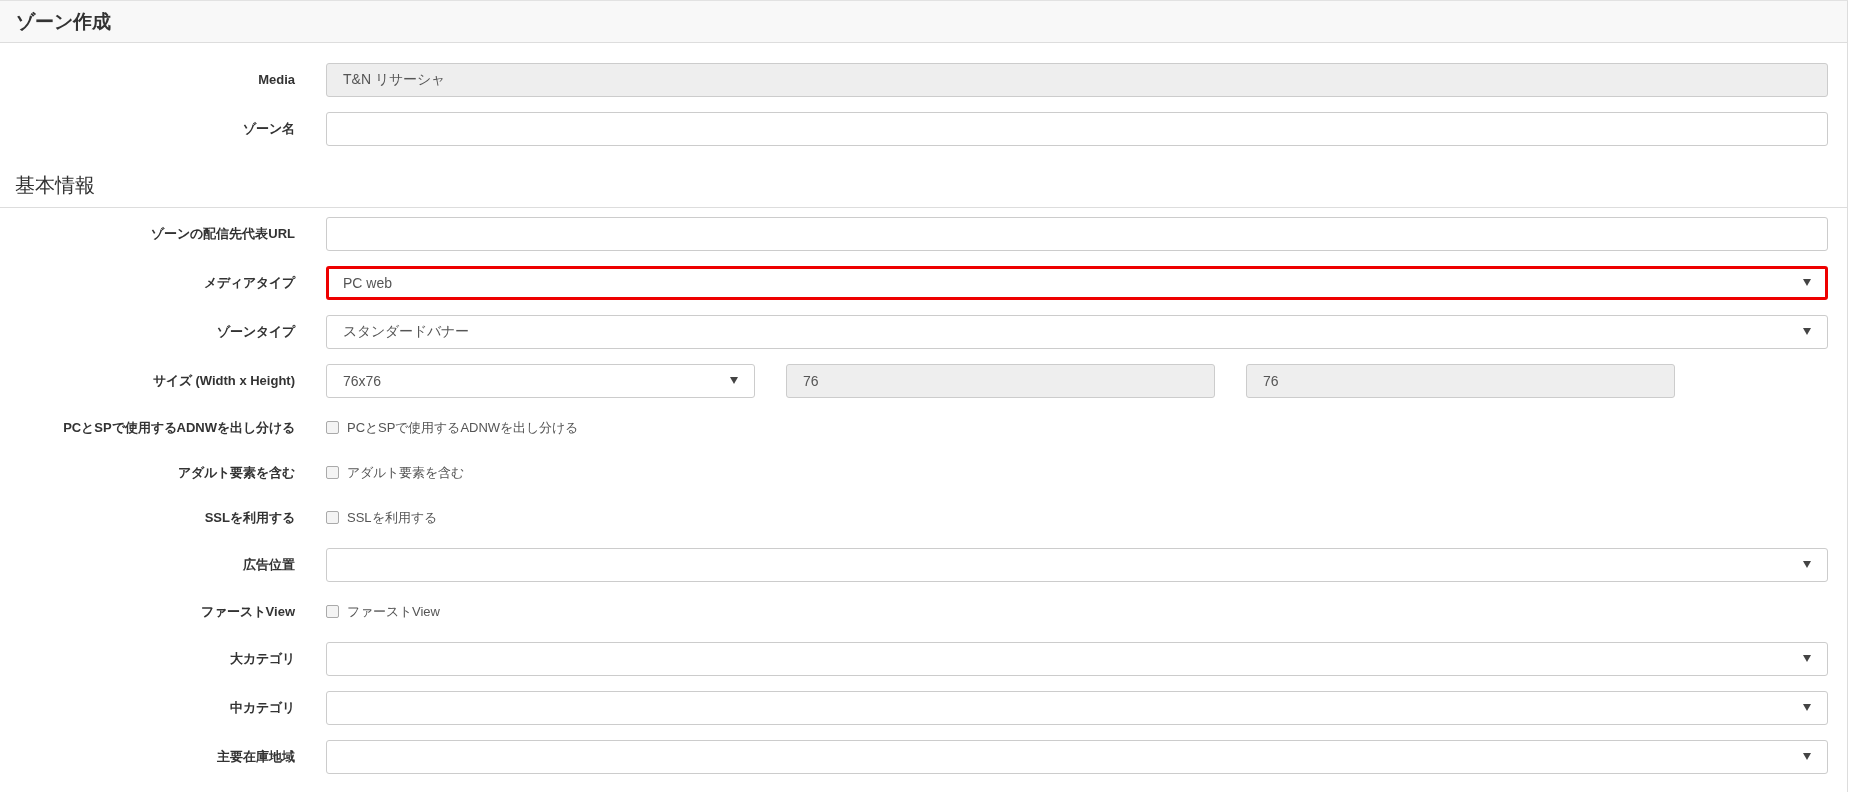  Describe the element at coordinates (463, 427) in the screenshot. I see `checkbox-label: PCとSPで使用するADNWを出し分ける` at that location.